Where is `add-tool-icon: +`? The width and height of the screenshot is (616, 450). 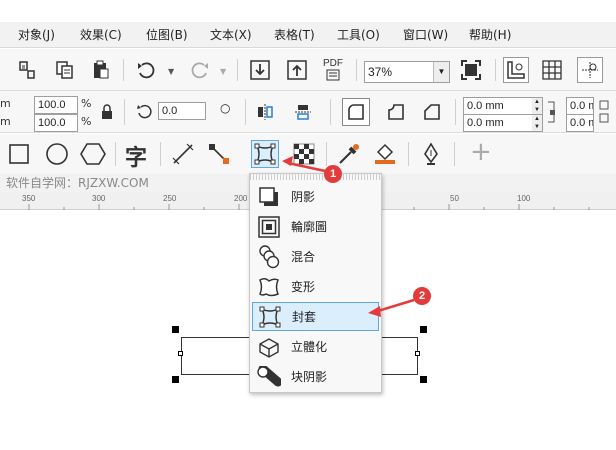 add-tool-icon: + is located at coordinates (481, 152).